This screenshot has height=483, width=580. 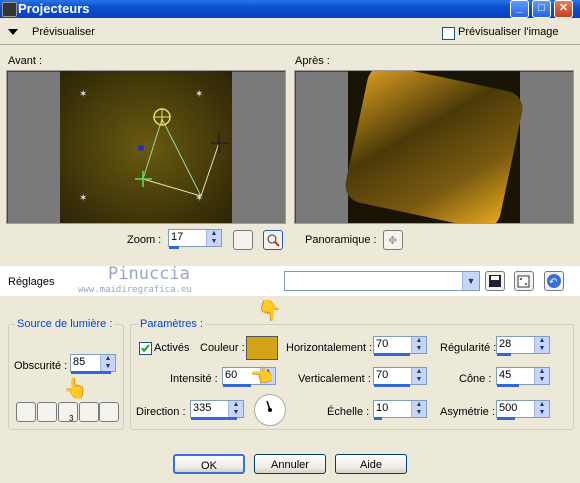 I want to click on vertical-spinner: 70 ▲ ▼, so click(x=400, y=377).